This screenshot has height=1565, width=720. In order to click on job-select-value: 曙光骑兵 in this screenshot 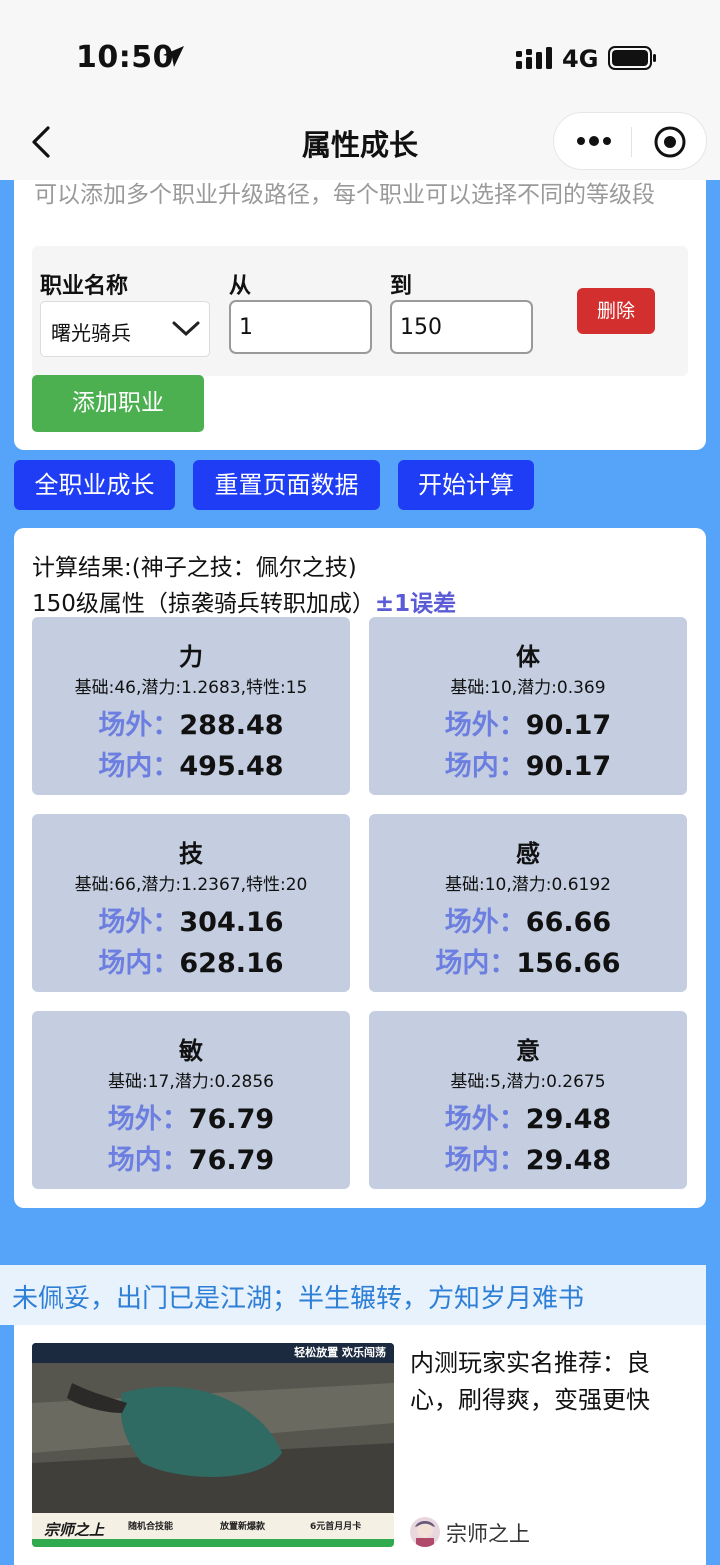, I will do `click(91, 333)`.